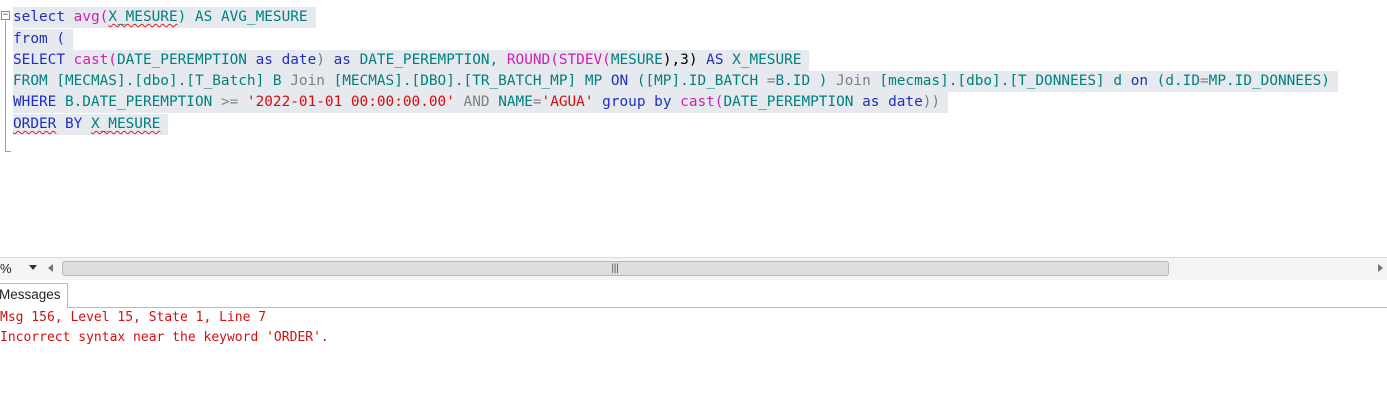  I want to click on code-token: '2022-01-01 00:00:00.00', so click(346, 102).